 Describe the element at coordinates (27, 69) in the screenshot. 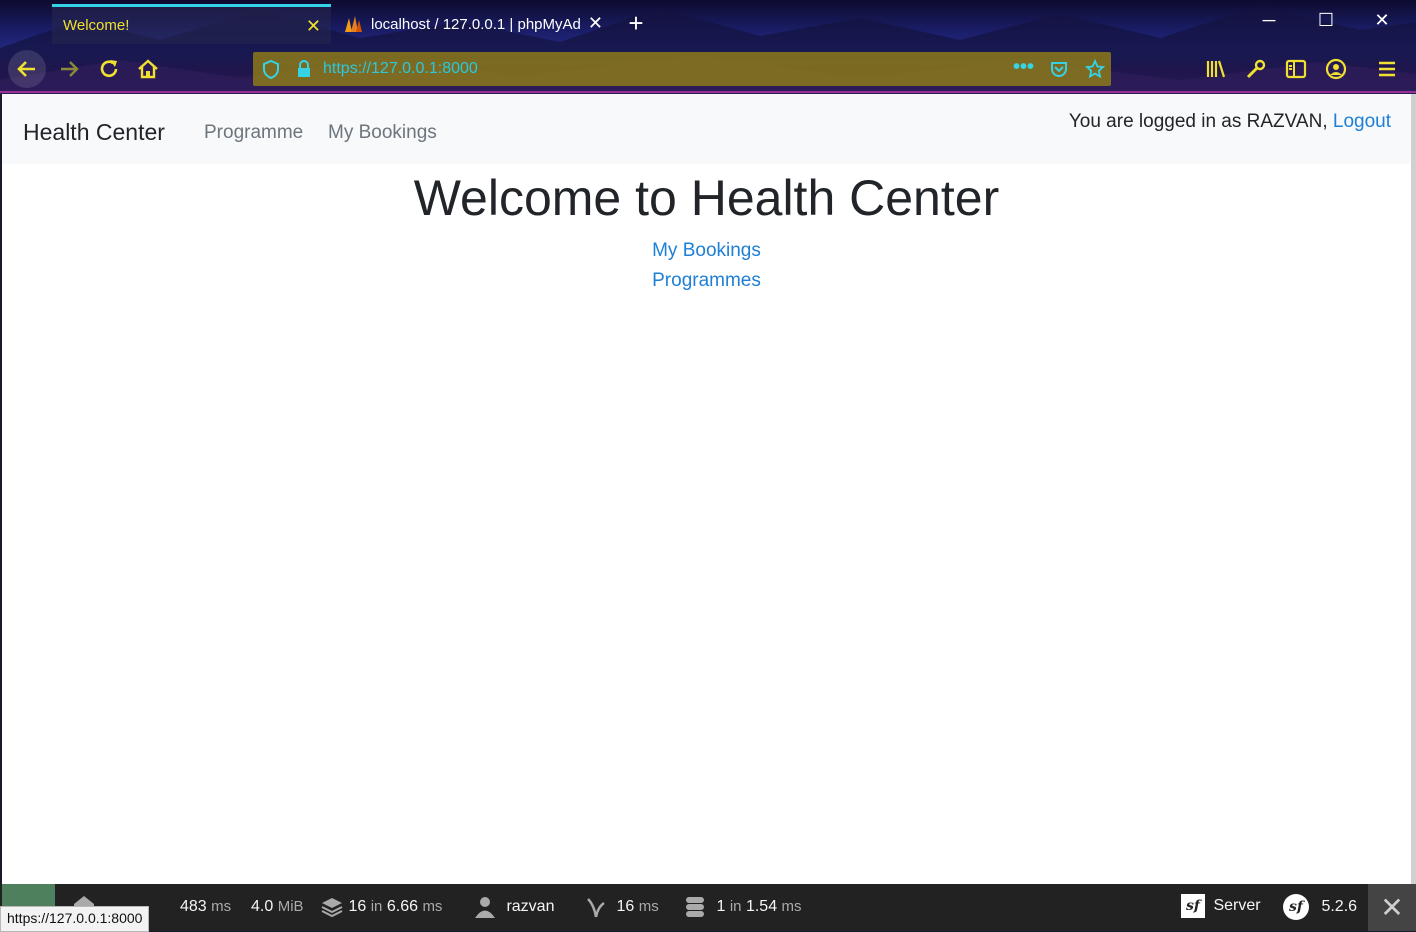

I see `back-icon` at that location.